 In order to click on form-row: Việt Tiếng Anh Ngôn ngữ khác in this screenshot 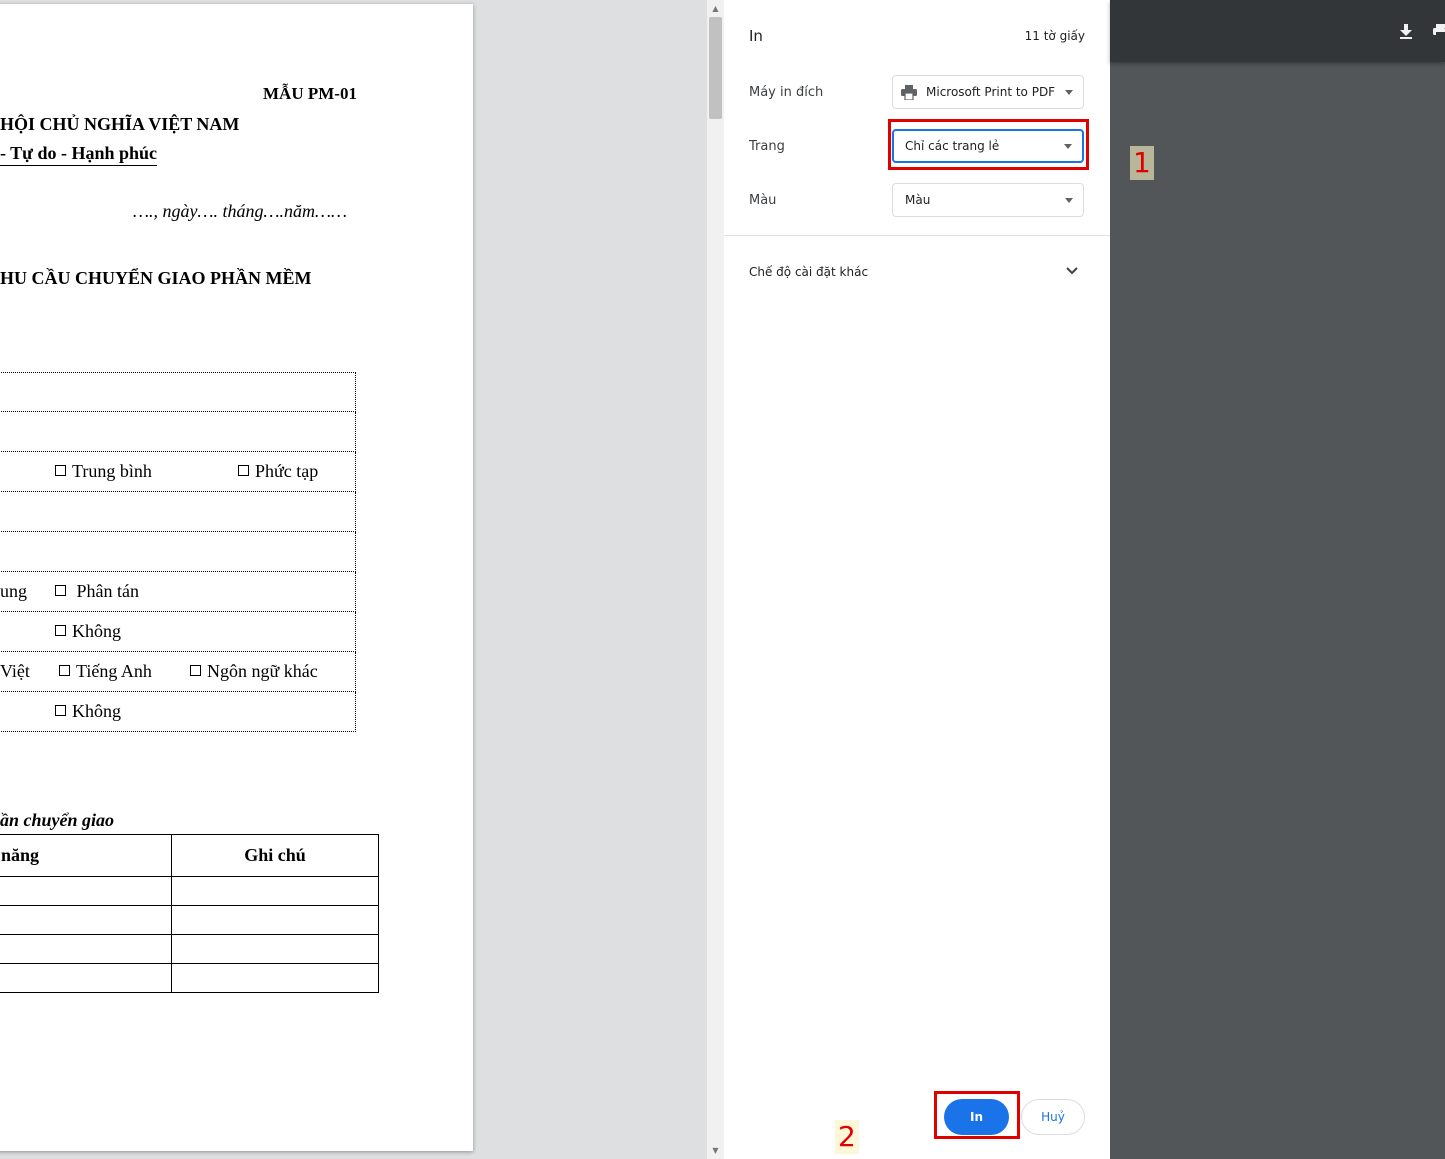, I will do `click(178, 672)`.